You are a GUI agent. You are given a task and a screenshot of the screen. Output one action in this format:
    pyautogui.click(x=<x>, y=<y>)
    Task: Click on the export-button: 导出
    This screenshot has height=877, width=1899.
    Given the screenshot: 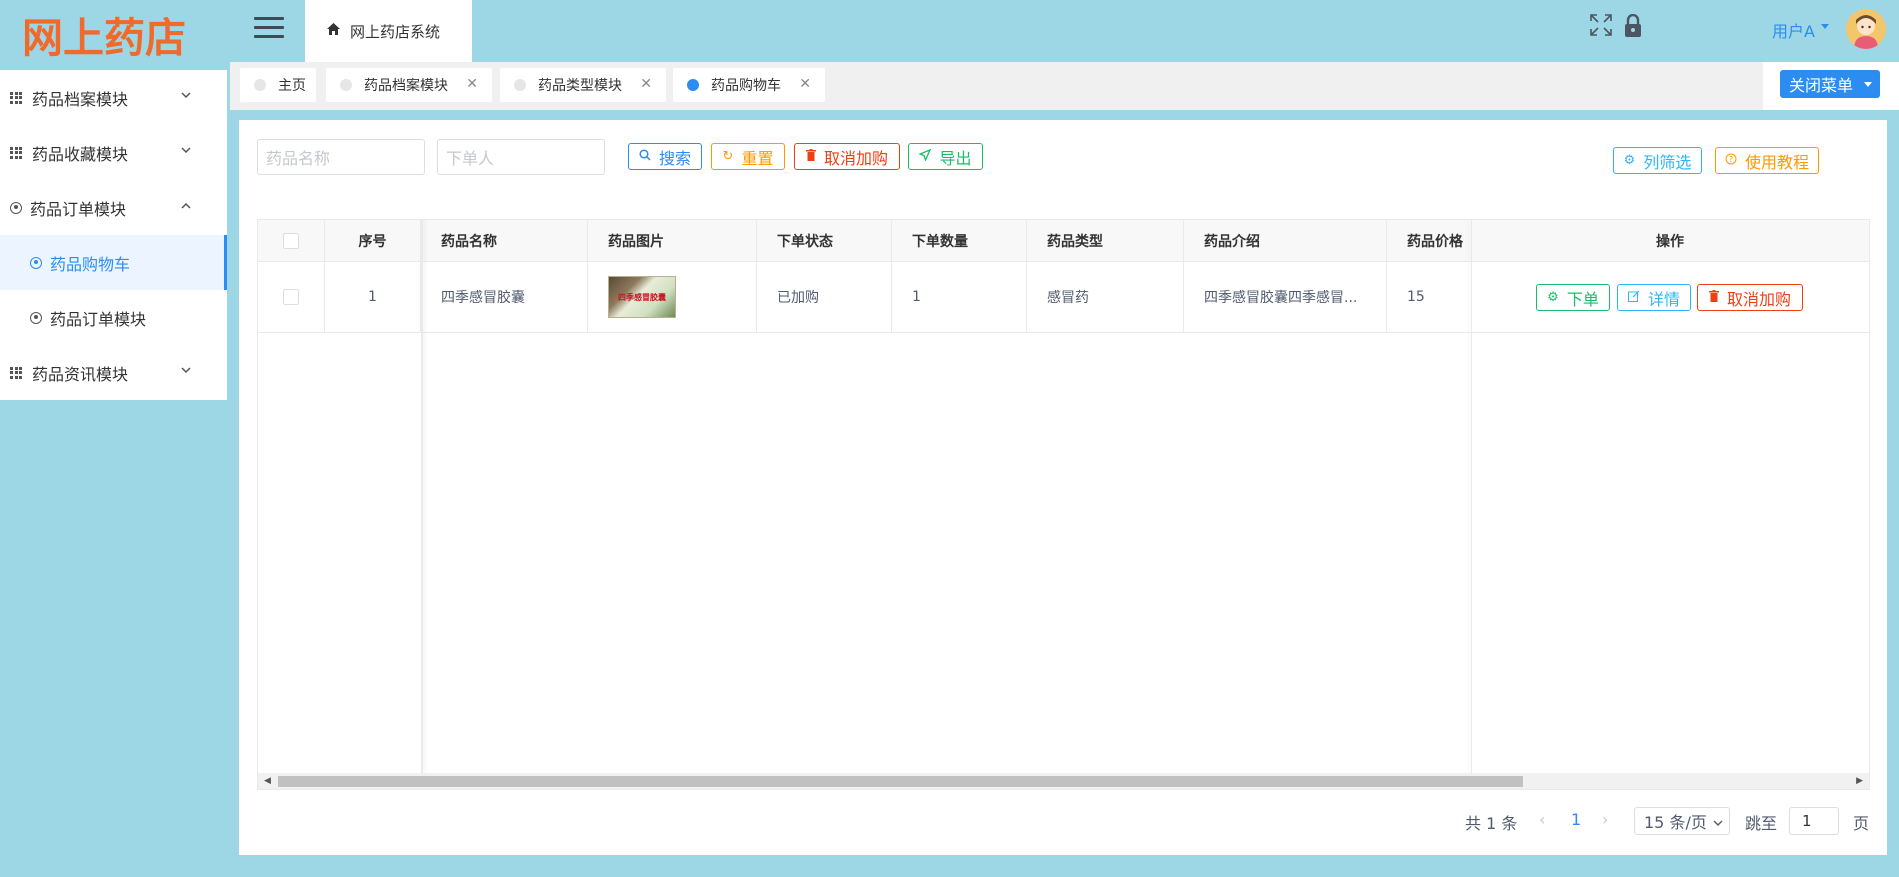 What is the action you would take?
    pyautogui.click(x=945, y=156)
    